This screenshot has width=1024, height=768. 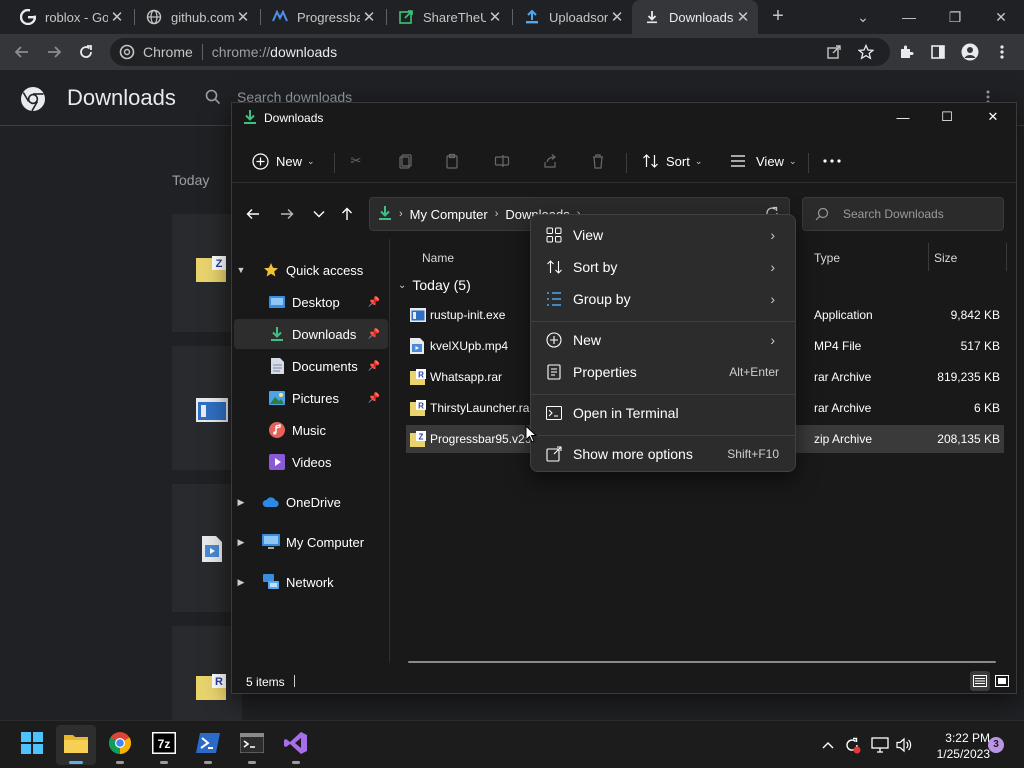 I want to click on nav-music: Music, so click(x=311, y=430).